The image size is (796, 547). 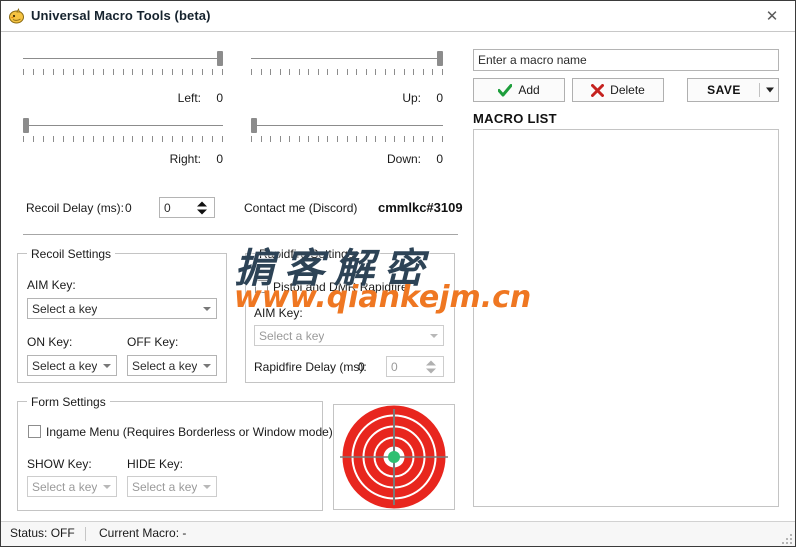 What do you see at coordinates (724, 90) in the screenshot?
I see `save-button-label: SAVE` at bounding box center [724, 90].